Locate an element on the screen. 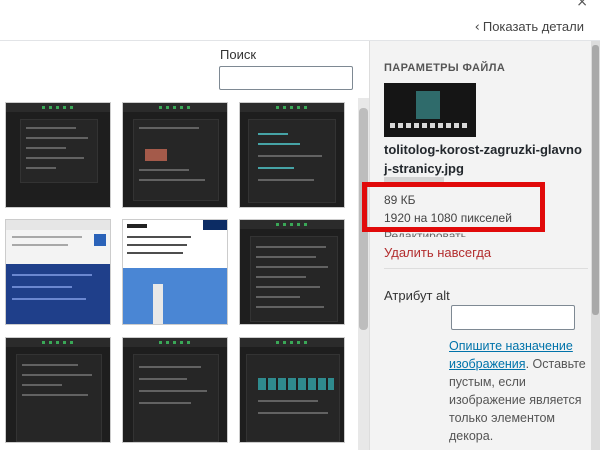  attachment-preview is located at coordinates (430, 110).